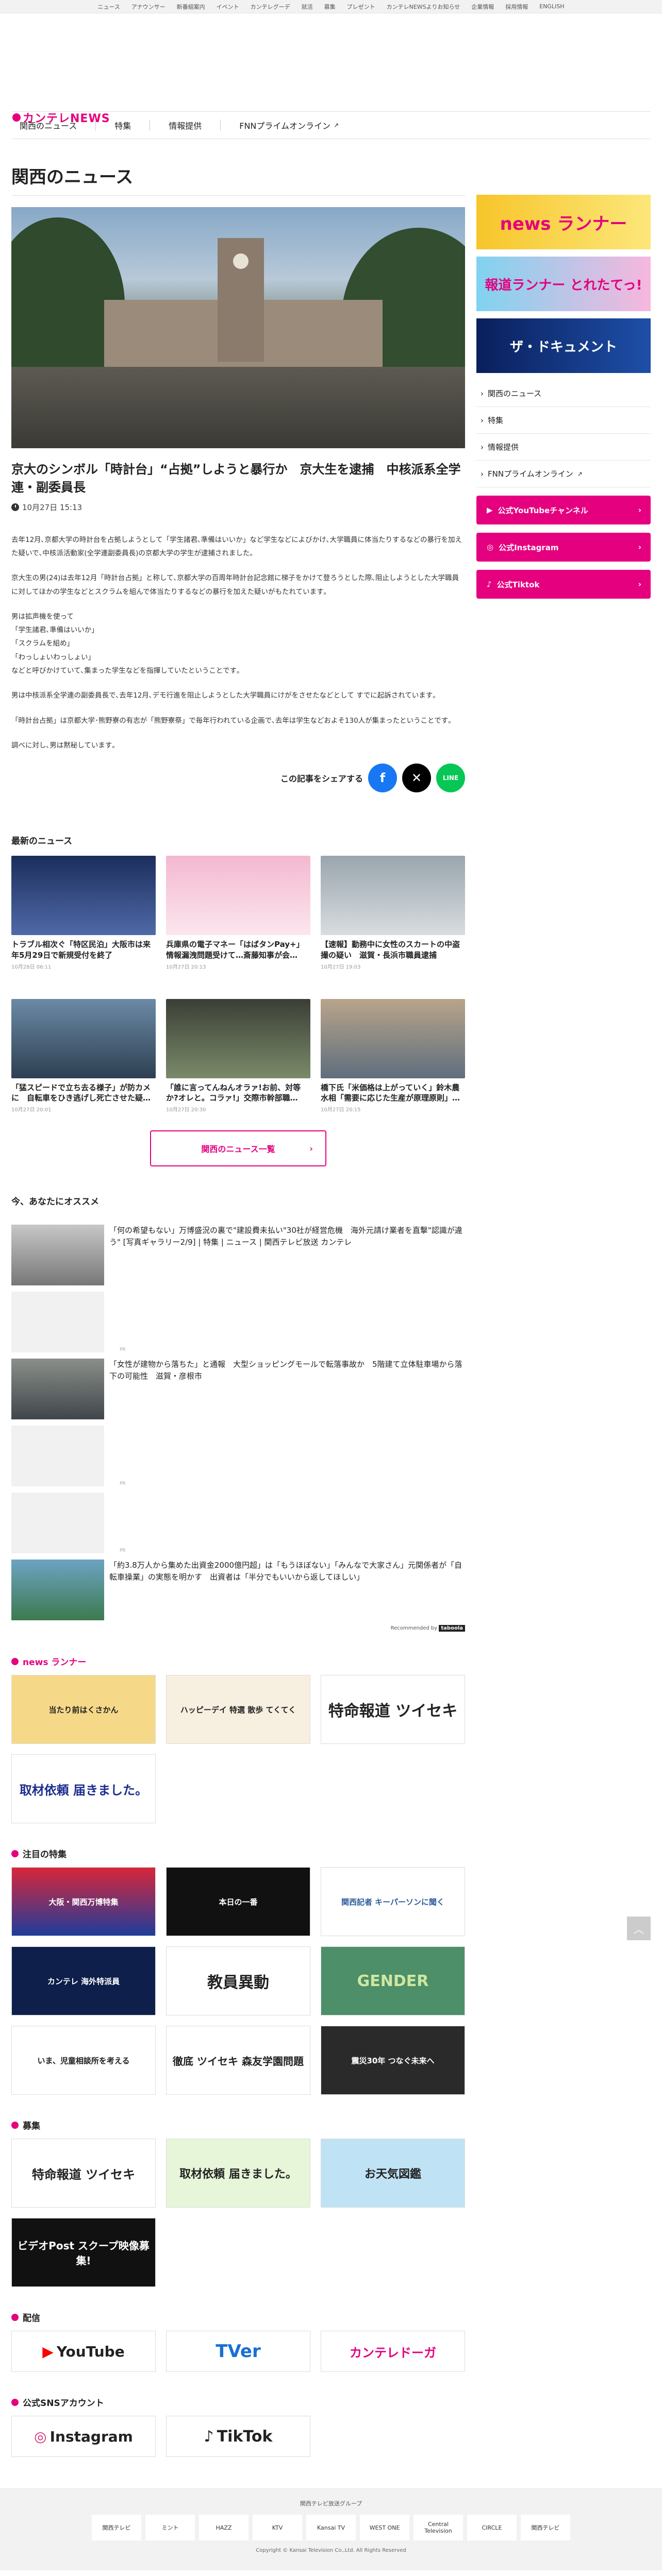 The image size is (662, 2576). Describe the element at coordinates (382, 778) in the screenshot. I see `facebook-share-button: f` at that location.